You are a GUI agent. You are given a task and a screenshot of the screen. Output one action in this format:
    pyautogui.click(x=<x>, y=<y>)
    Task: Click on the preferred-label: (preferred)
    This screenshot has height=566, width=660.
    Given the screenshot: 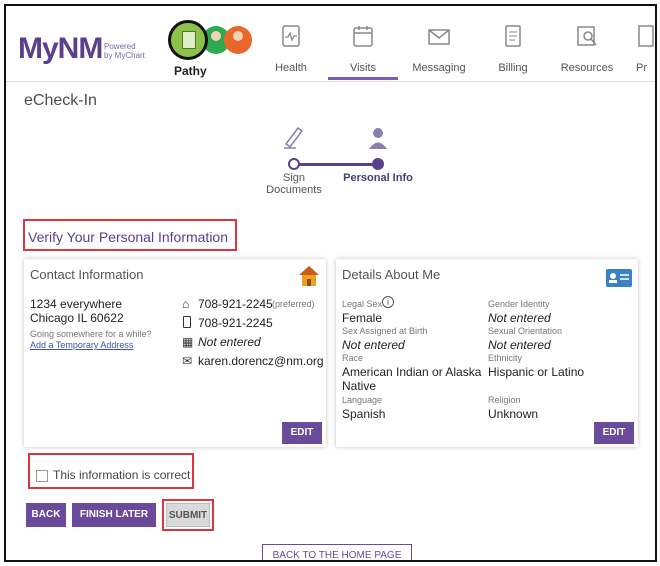 What is the action you would take?
    pyautogui.click(x=293, y=304)
    